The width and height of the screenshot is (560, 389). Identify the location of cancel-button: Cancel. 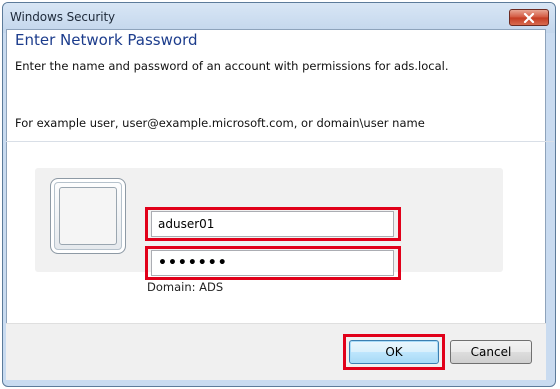
(491, 352).